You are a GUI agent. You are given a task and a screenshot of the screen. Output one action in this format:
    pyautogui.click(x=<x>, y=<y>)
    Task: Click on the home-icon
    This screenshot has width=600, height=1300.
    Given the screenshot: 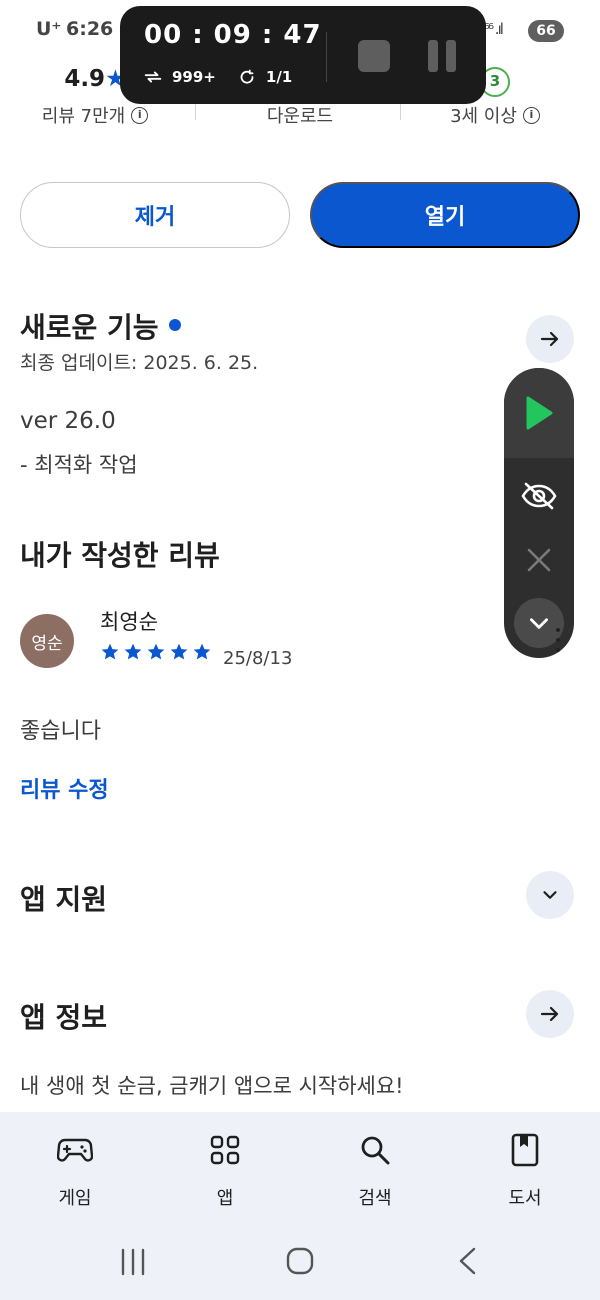 What is the action you would take?
    pyautogui.click(x=300, y=1261)
    